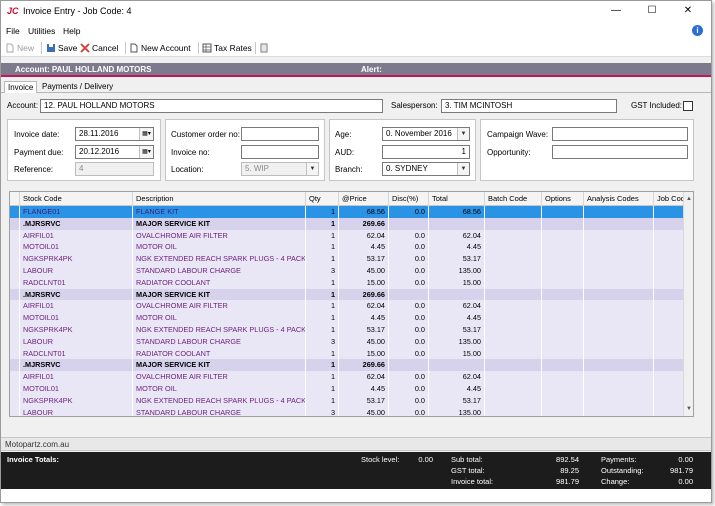  I want to click on maximize-button: ☐, so click(652, 11).